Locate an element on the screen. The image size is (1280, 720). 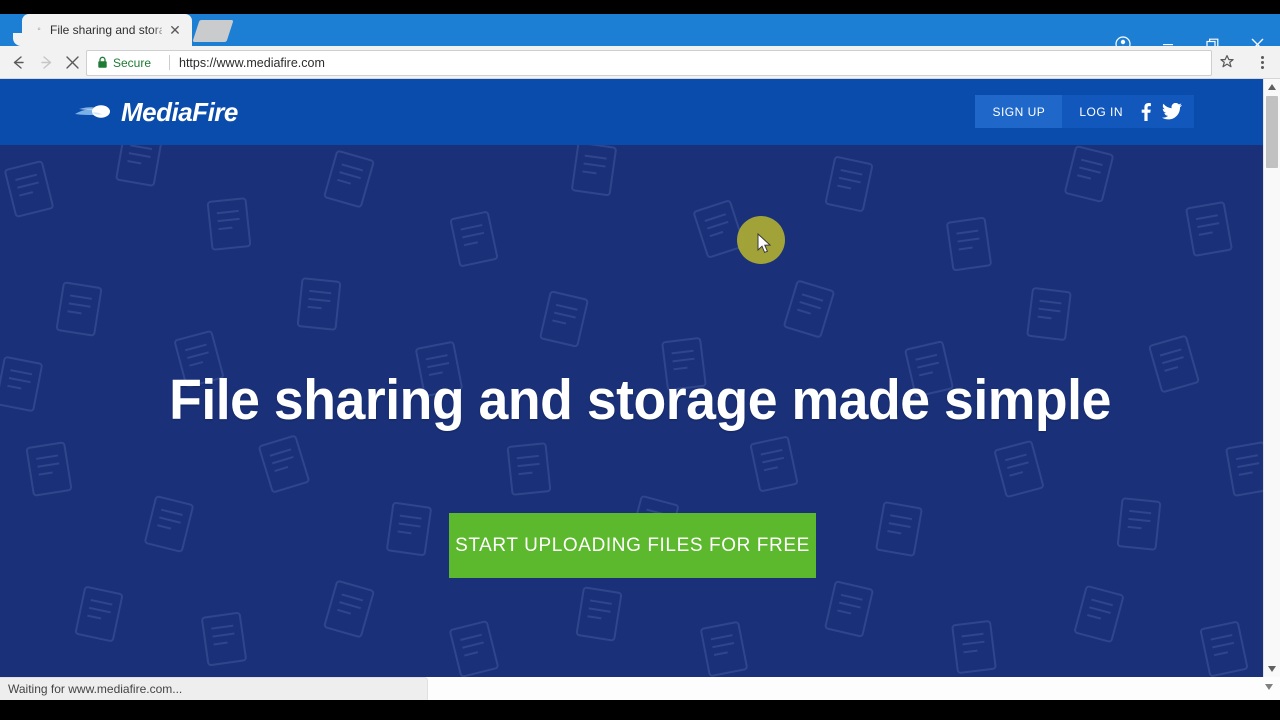
social-links is located at coordinates (1165, 111).